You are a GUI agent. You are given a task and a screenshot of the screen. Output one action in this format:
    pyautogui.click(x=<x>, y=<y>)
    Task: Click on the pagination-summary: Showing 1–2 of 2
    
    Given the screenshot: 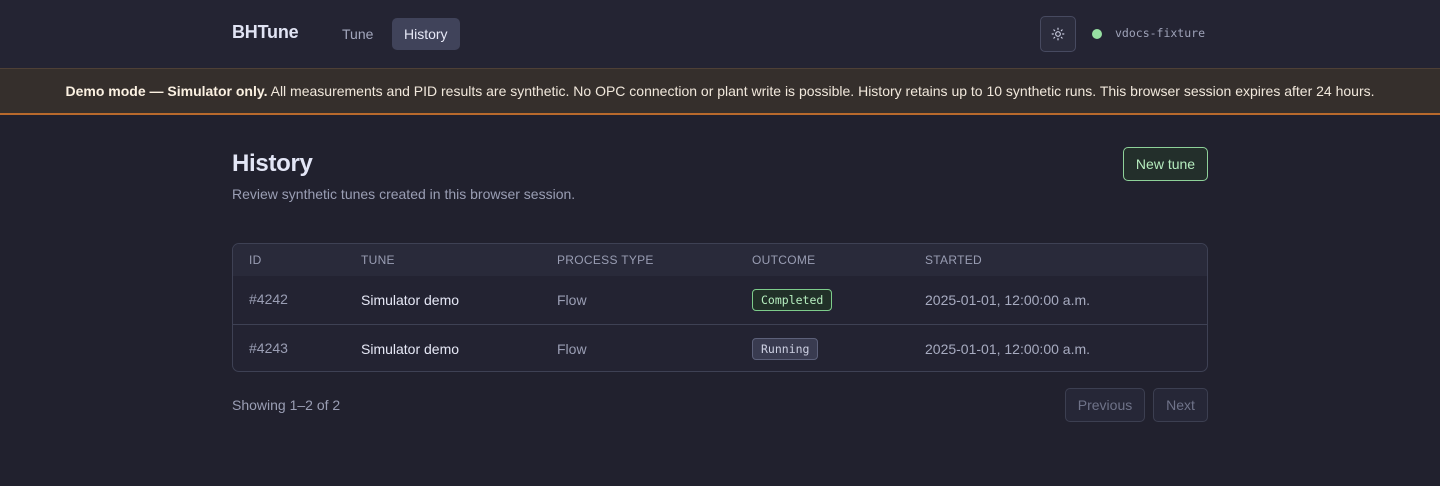 What is the action you would take?
    pyautogui.click(x=286, y=405)
    